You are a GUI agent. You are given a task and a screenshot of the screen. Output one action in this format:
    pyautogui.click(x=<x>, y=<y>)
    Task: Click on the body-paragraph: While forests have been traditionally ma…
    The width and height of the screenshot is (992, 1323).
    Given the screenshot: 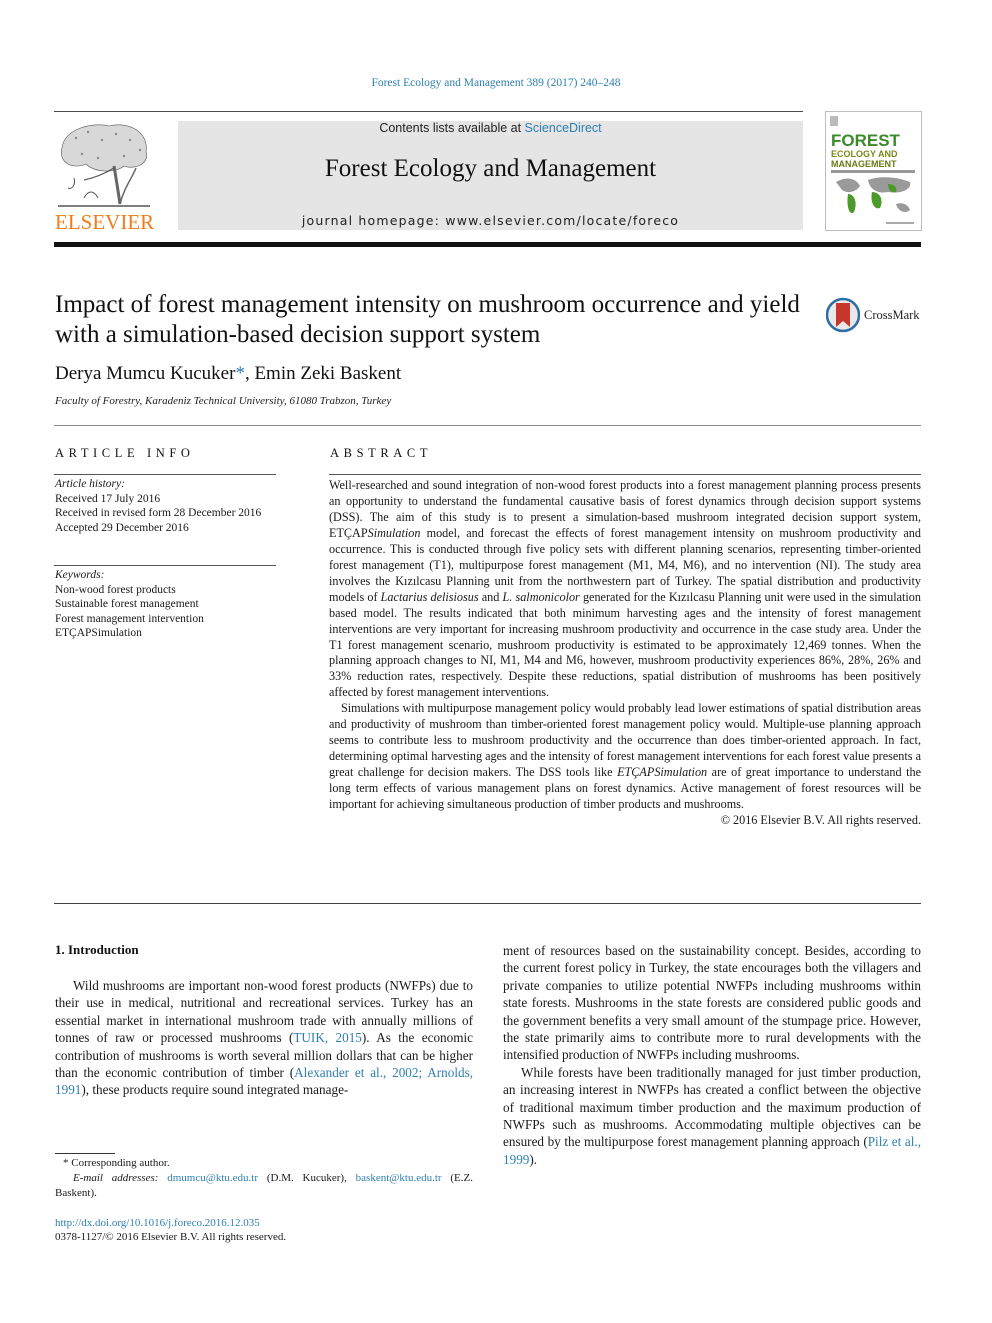 What is the action you would take?
    pyautogui.click(x=712, y=1116)
    